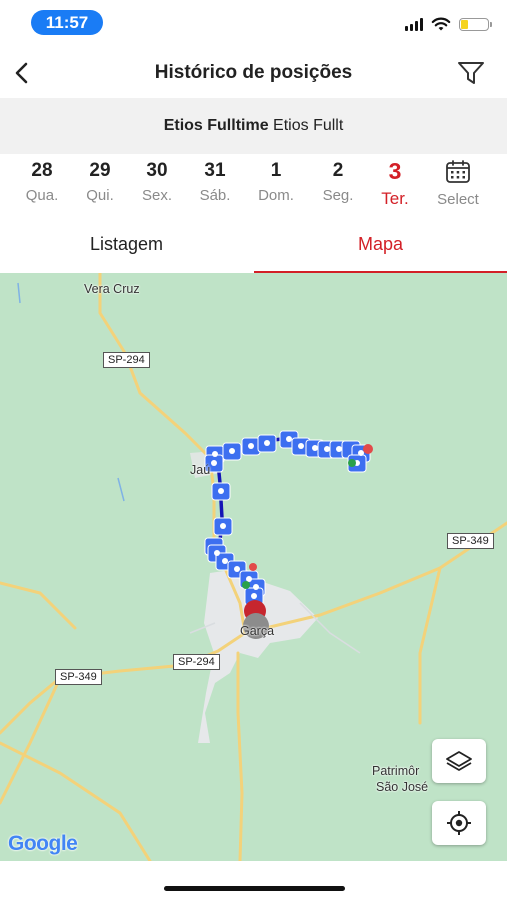 The width and height of the screenshot is (507, 900). What do you see at coordinates (42, 170) in the screenshot?
I see `day-number: 28` at bounding box center [42, 170].